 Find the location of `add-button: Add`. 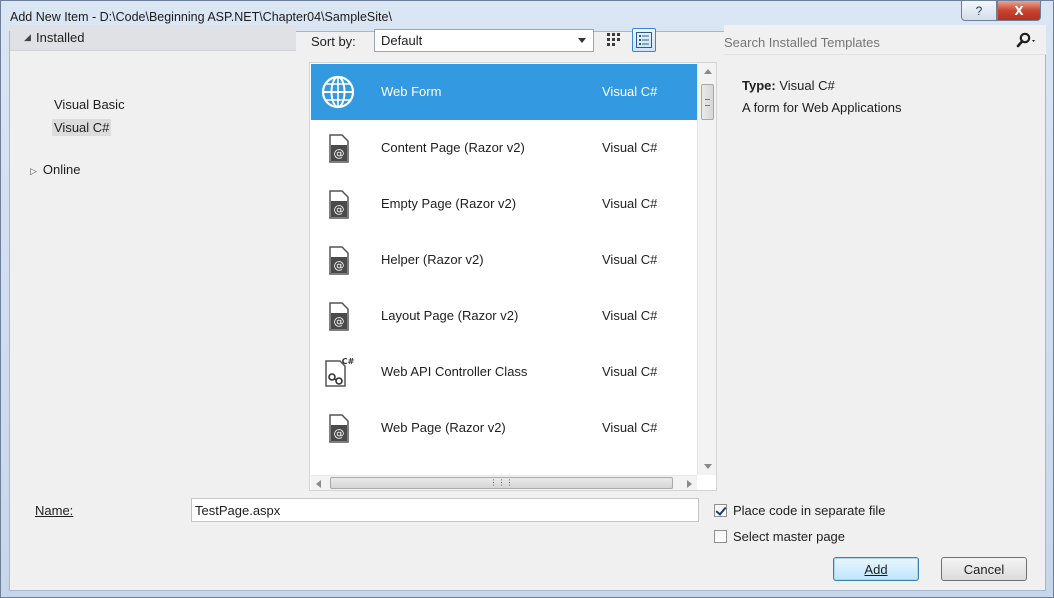

add-button: Add is located at coordinates (876, 569).